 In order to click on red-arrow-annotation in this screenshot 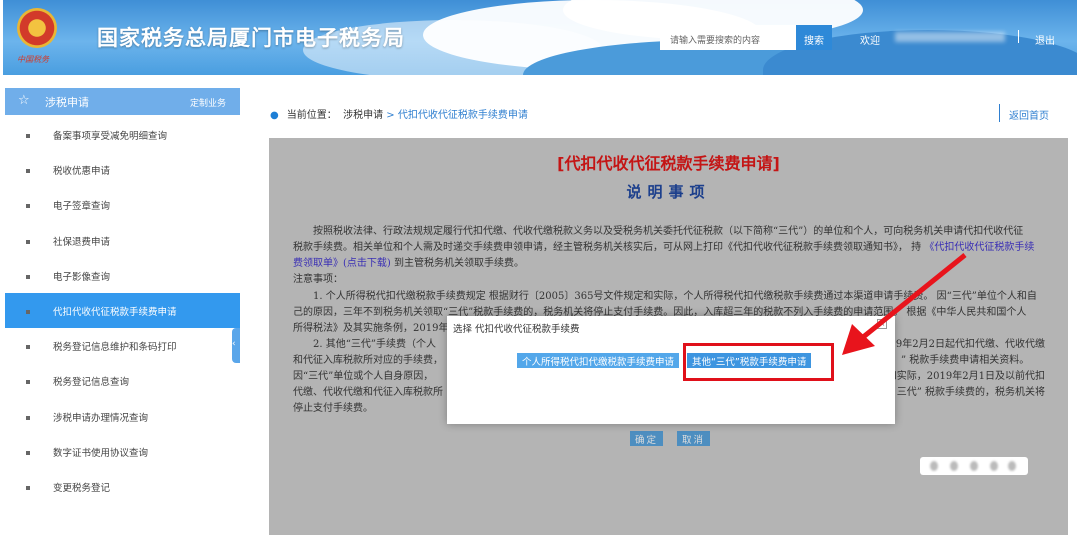, I will do `click(904, 304)`.